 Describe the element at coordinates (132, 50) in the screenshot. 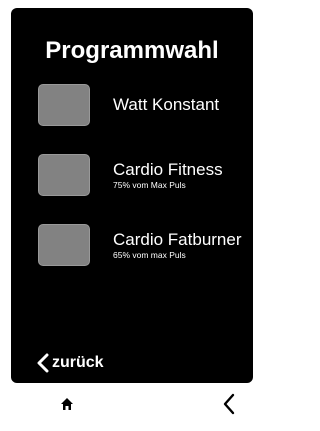

I see `page-title: Programmwahl` at that location.